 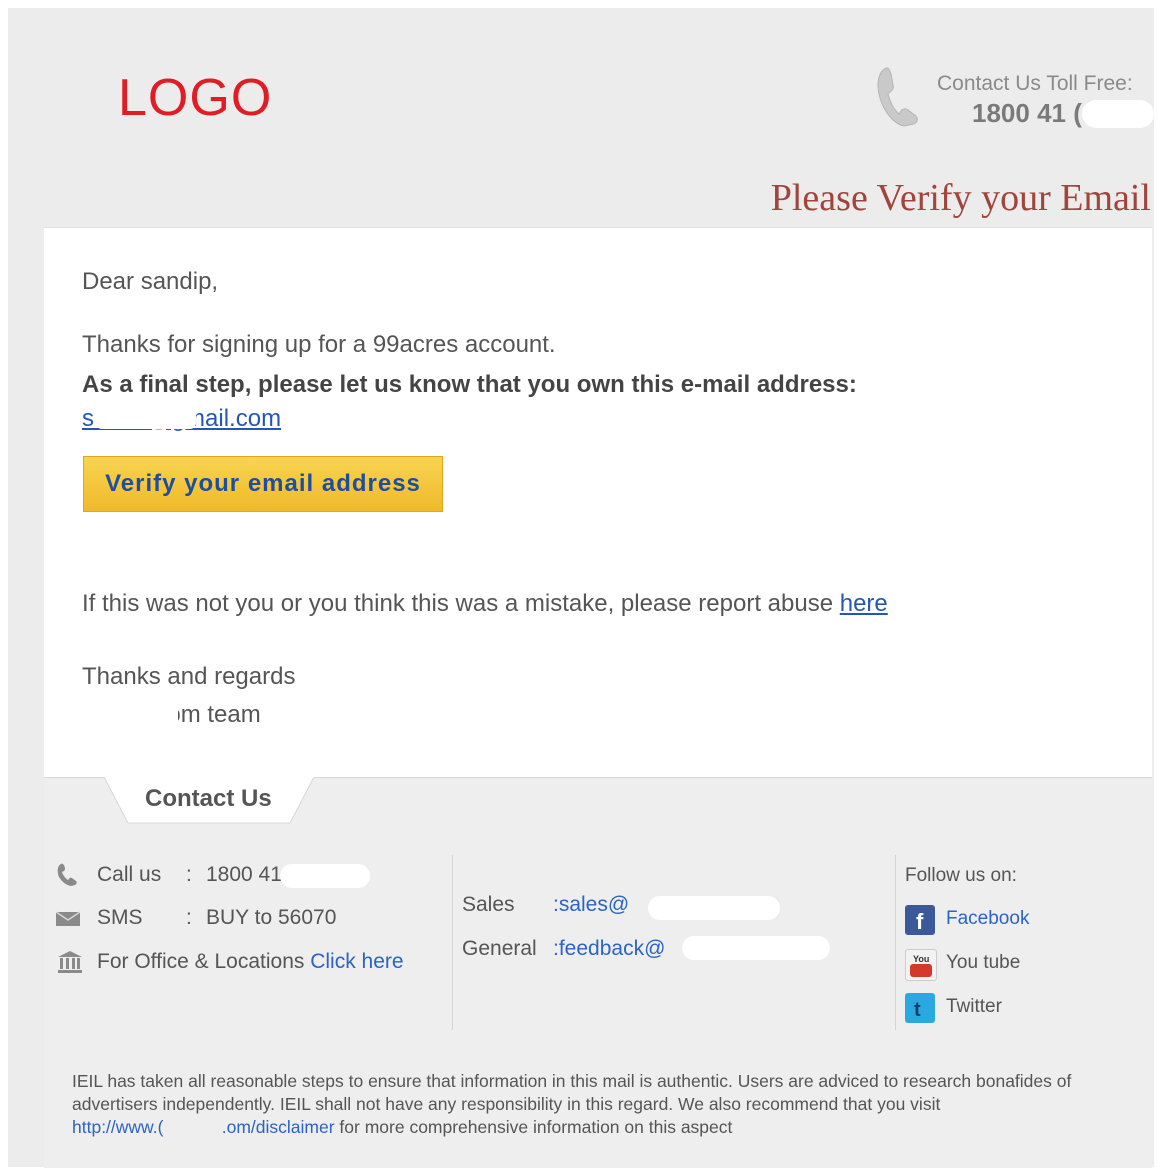 What do you see at coordinates (591, 905) in the screenshot?
I see `sales-email-link: :sales@` at bounding box center [591, 905].